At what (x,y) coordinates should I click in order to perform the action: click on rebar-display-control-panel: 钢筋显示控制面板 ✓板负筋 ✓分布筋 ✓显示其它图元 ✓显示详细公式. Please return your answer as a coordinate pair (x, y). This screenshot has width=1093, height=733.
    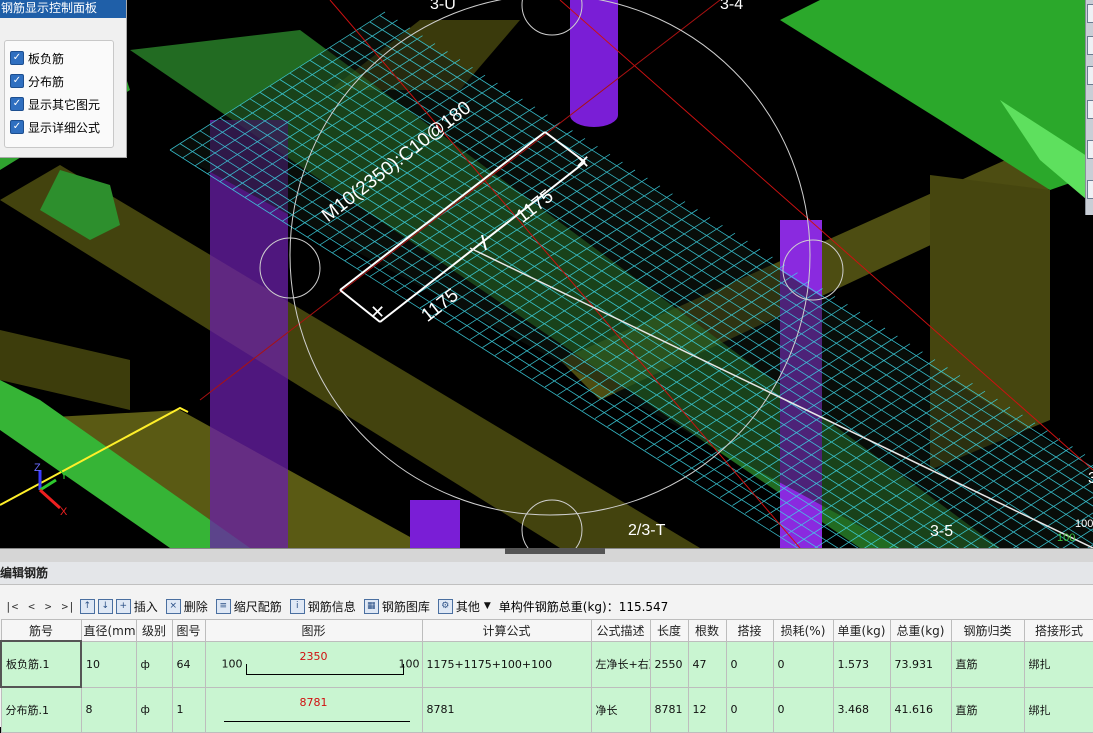
    Looking at the image, I should click on (63, 79).